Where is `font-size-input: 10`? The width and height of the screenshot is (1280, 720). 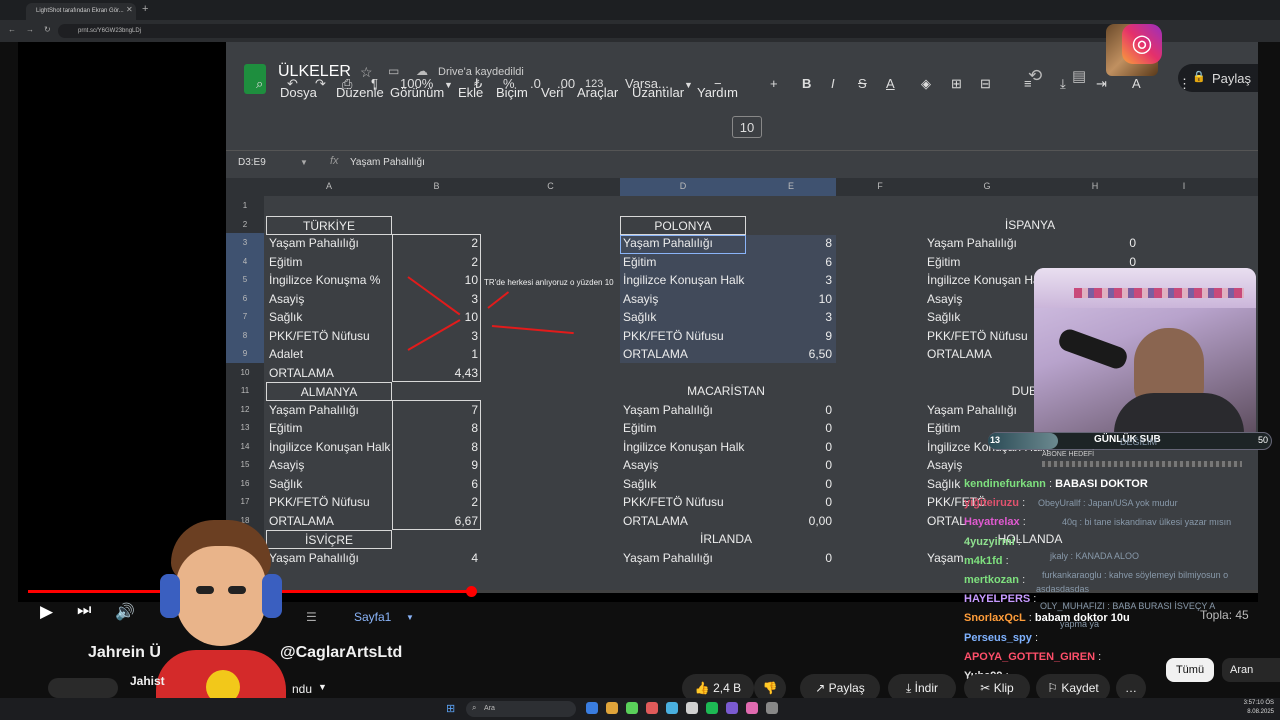
font-size-input: 10 is located at coordinates (747, 127).